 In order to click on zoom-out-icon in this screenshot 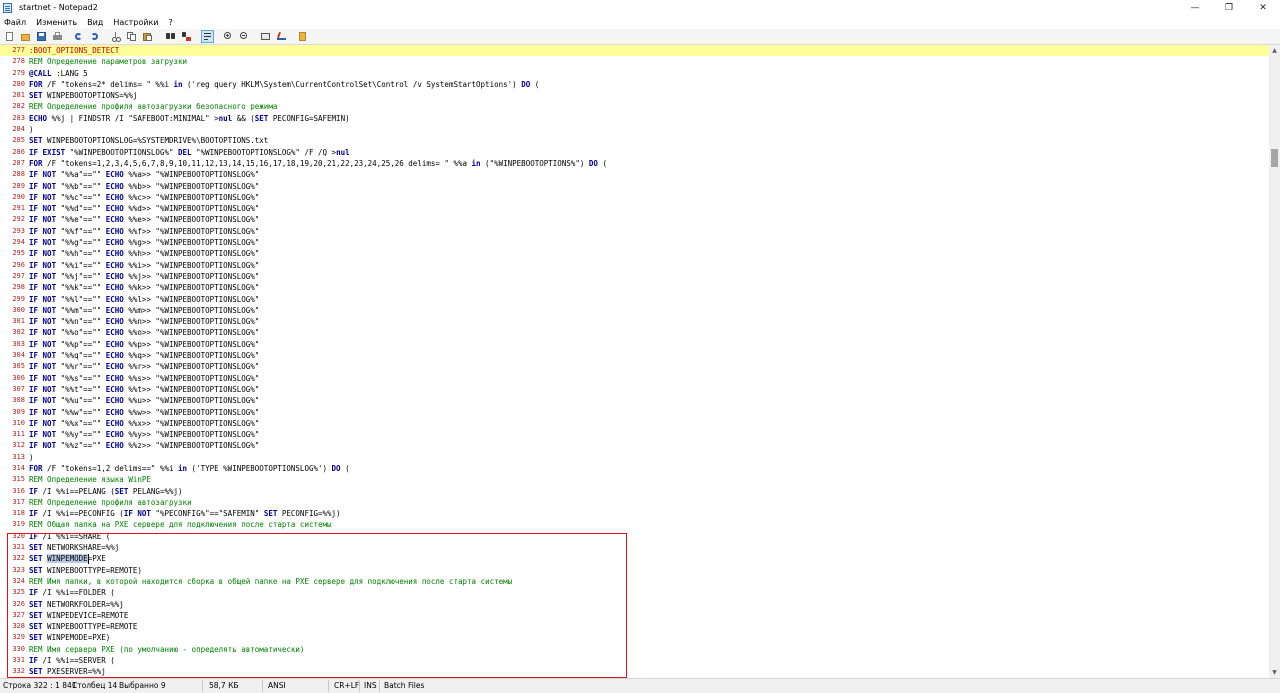, I will do `click(244, 36)`.